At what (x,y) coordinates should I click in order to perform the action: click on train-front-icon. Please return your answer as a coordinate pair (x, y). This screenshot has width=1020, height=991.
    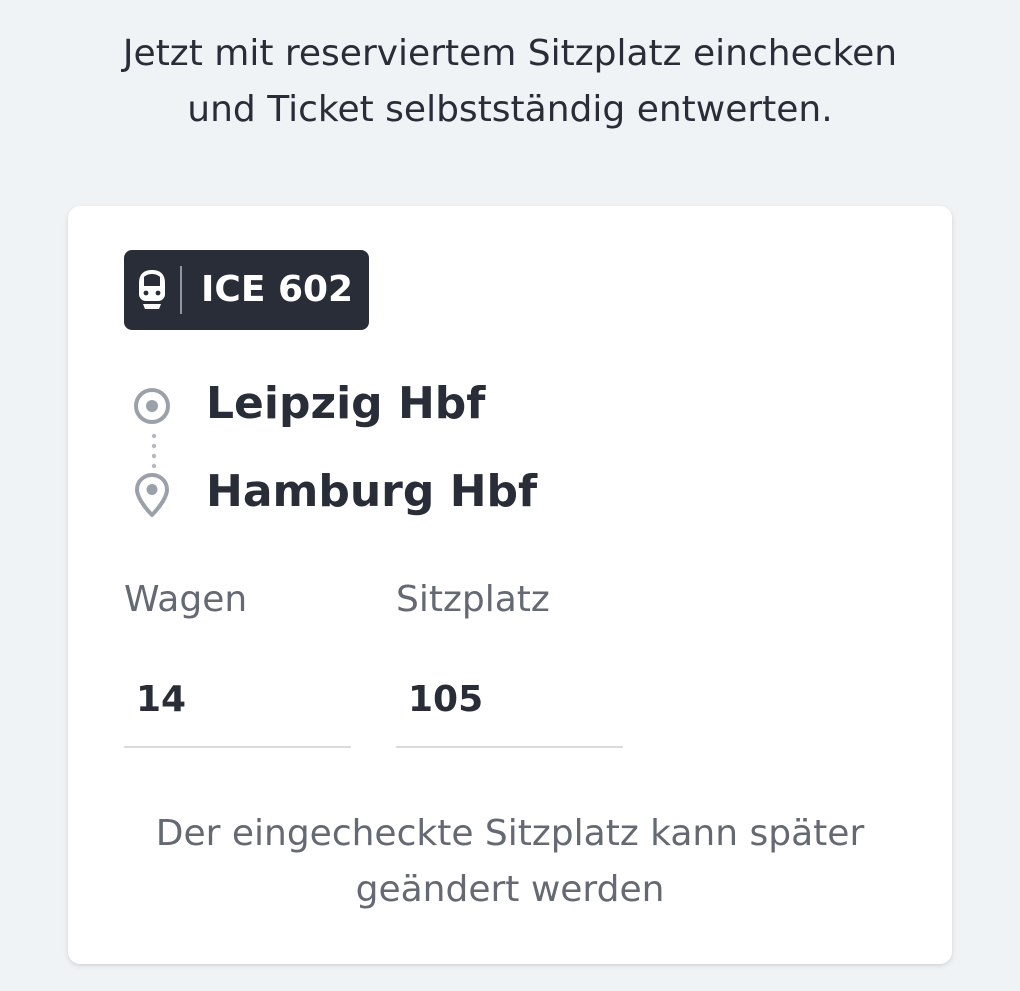
    Looking at the image, I should click on (152, 289).